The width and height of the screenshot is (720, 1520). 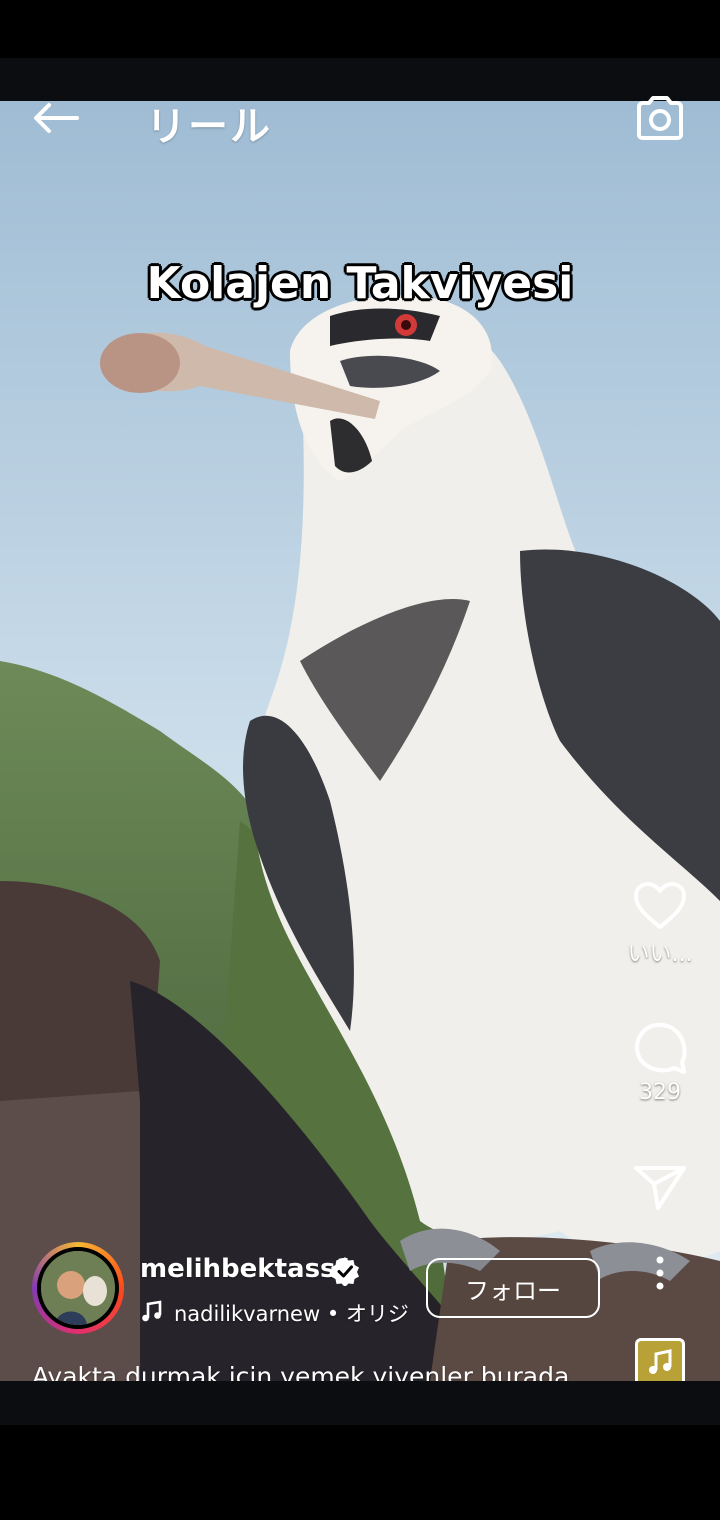 I want to click on camera-button, so click(x=660, y=118).